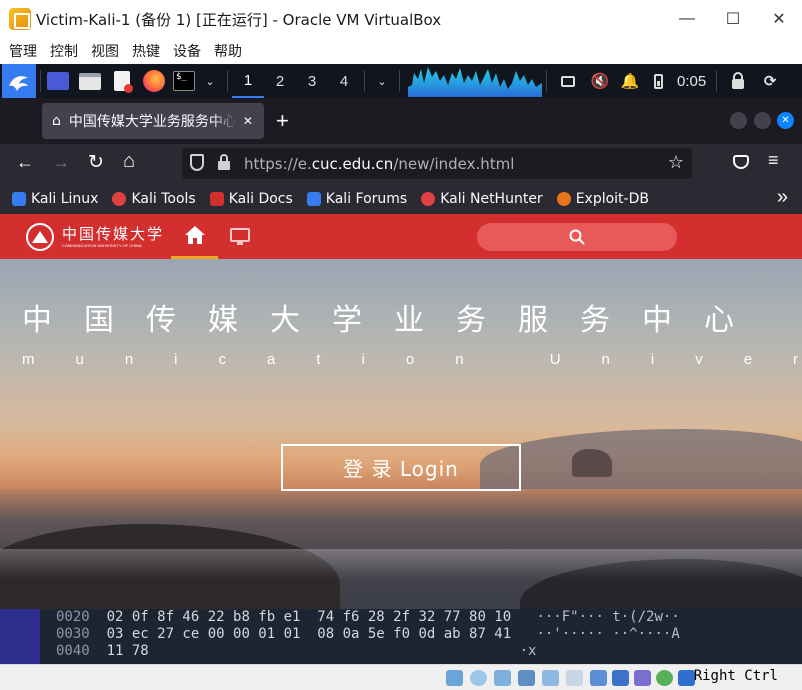  Describe the element at coordinates (312, 81) in the screenshot. I see `workspace-3: 3` at that location.